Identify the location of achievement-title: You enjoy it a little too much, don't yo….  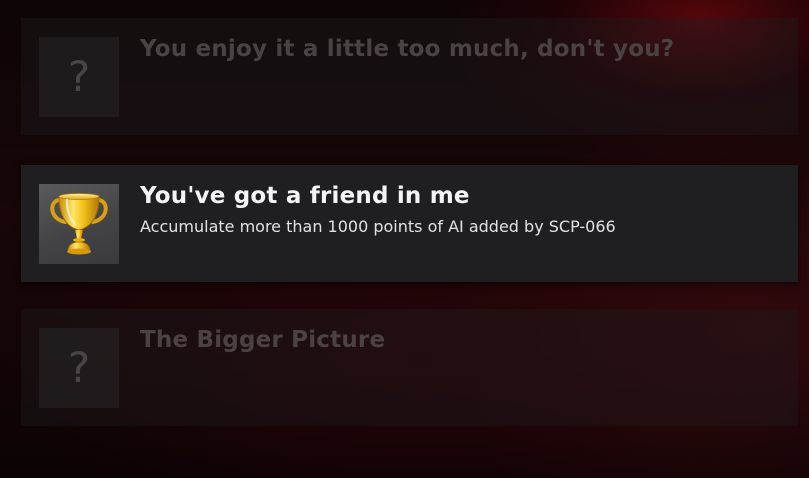
(407, 49).